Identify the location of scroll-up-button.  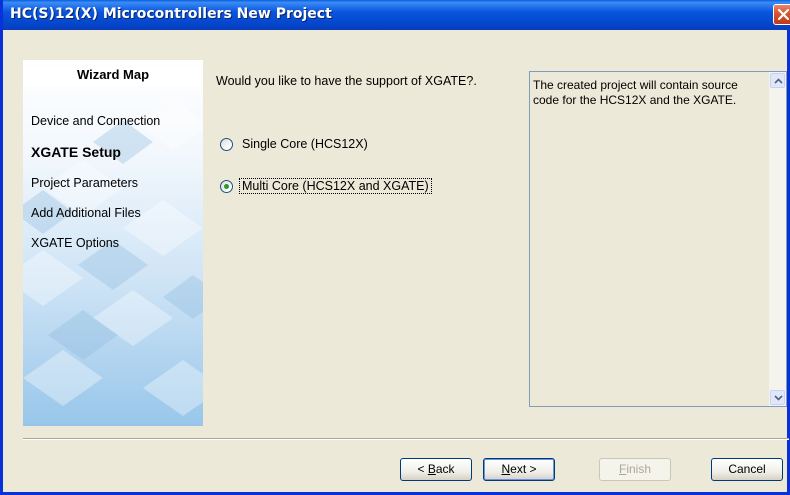
(777, 80).